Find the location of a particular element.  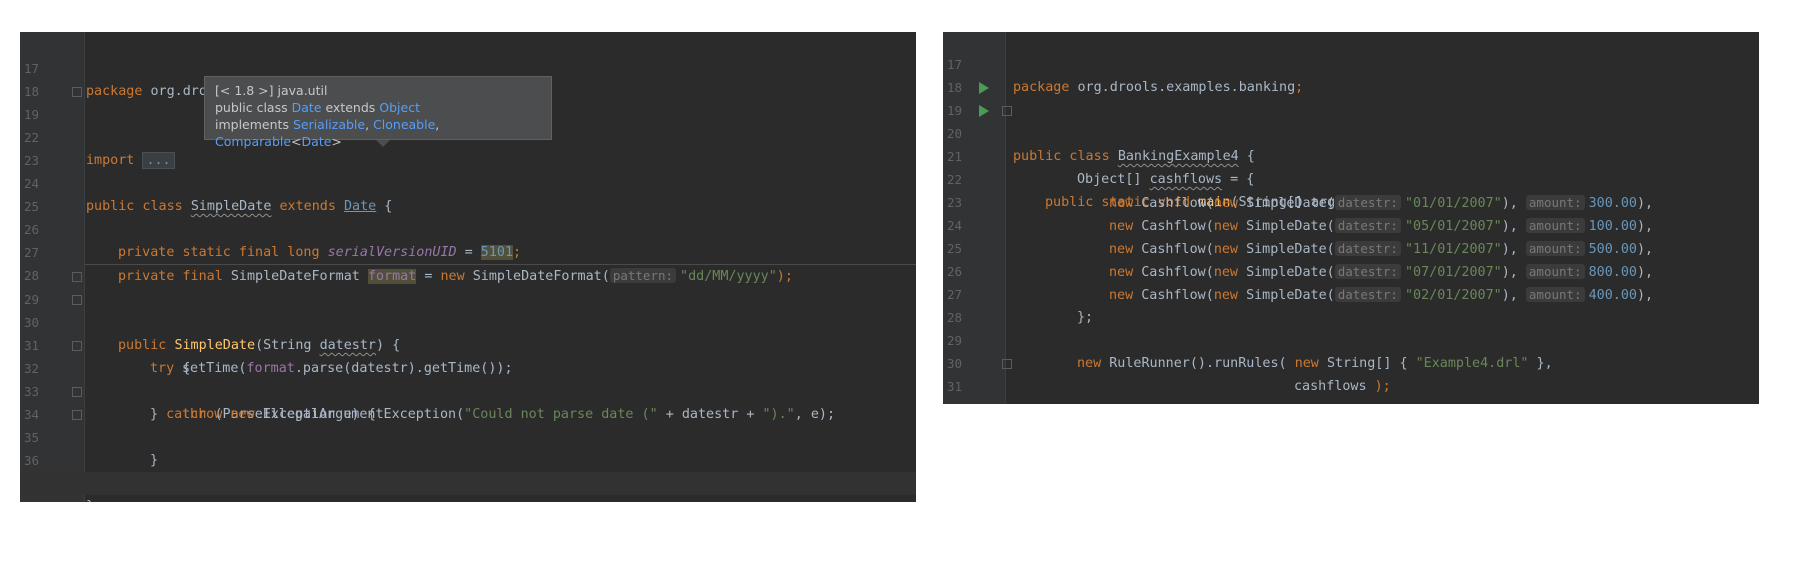

code-line: 30 try { is located at coordinates (468, 332).